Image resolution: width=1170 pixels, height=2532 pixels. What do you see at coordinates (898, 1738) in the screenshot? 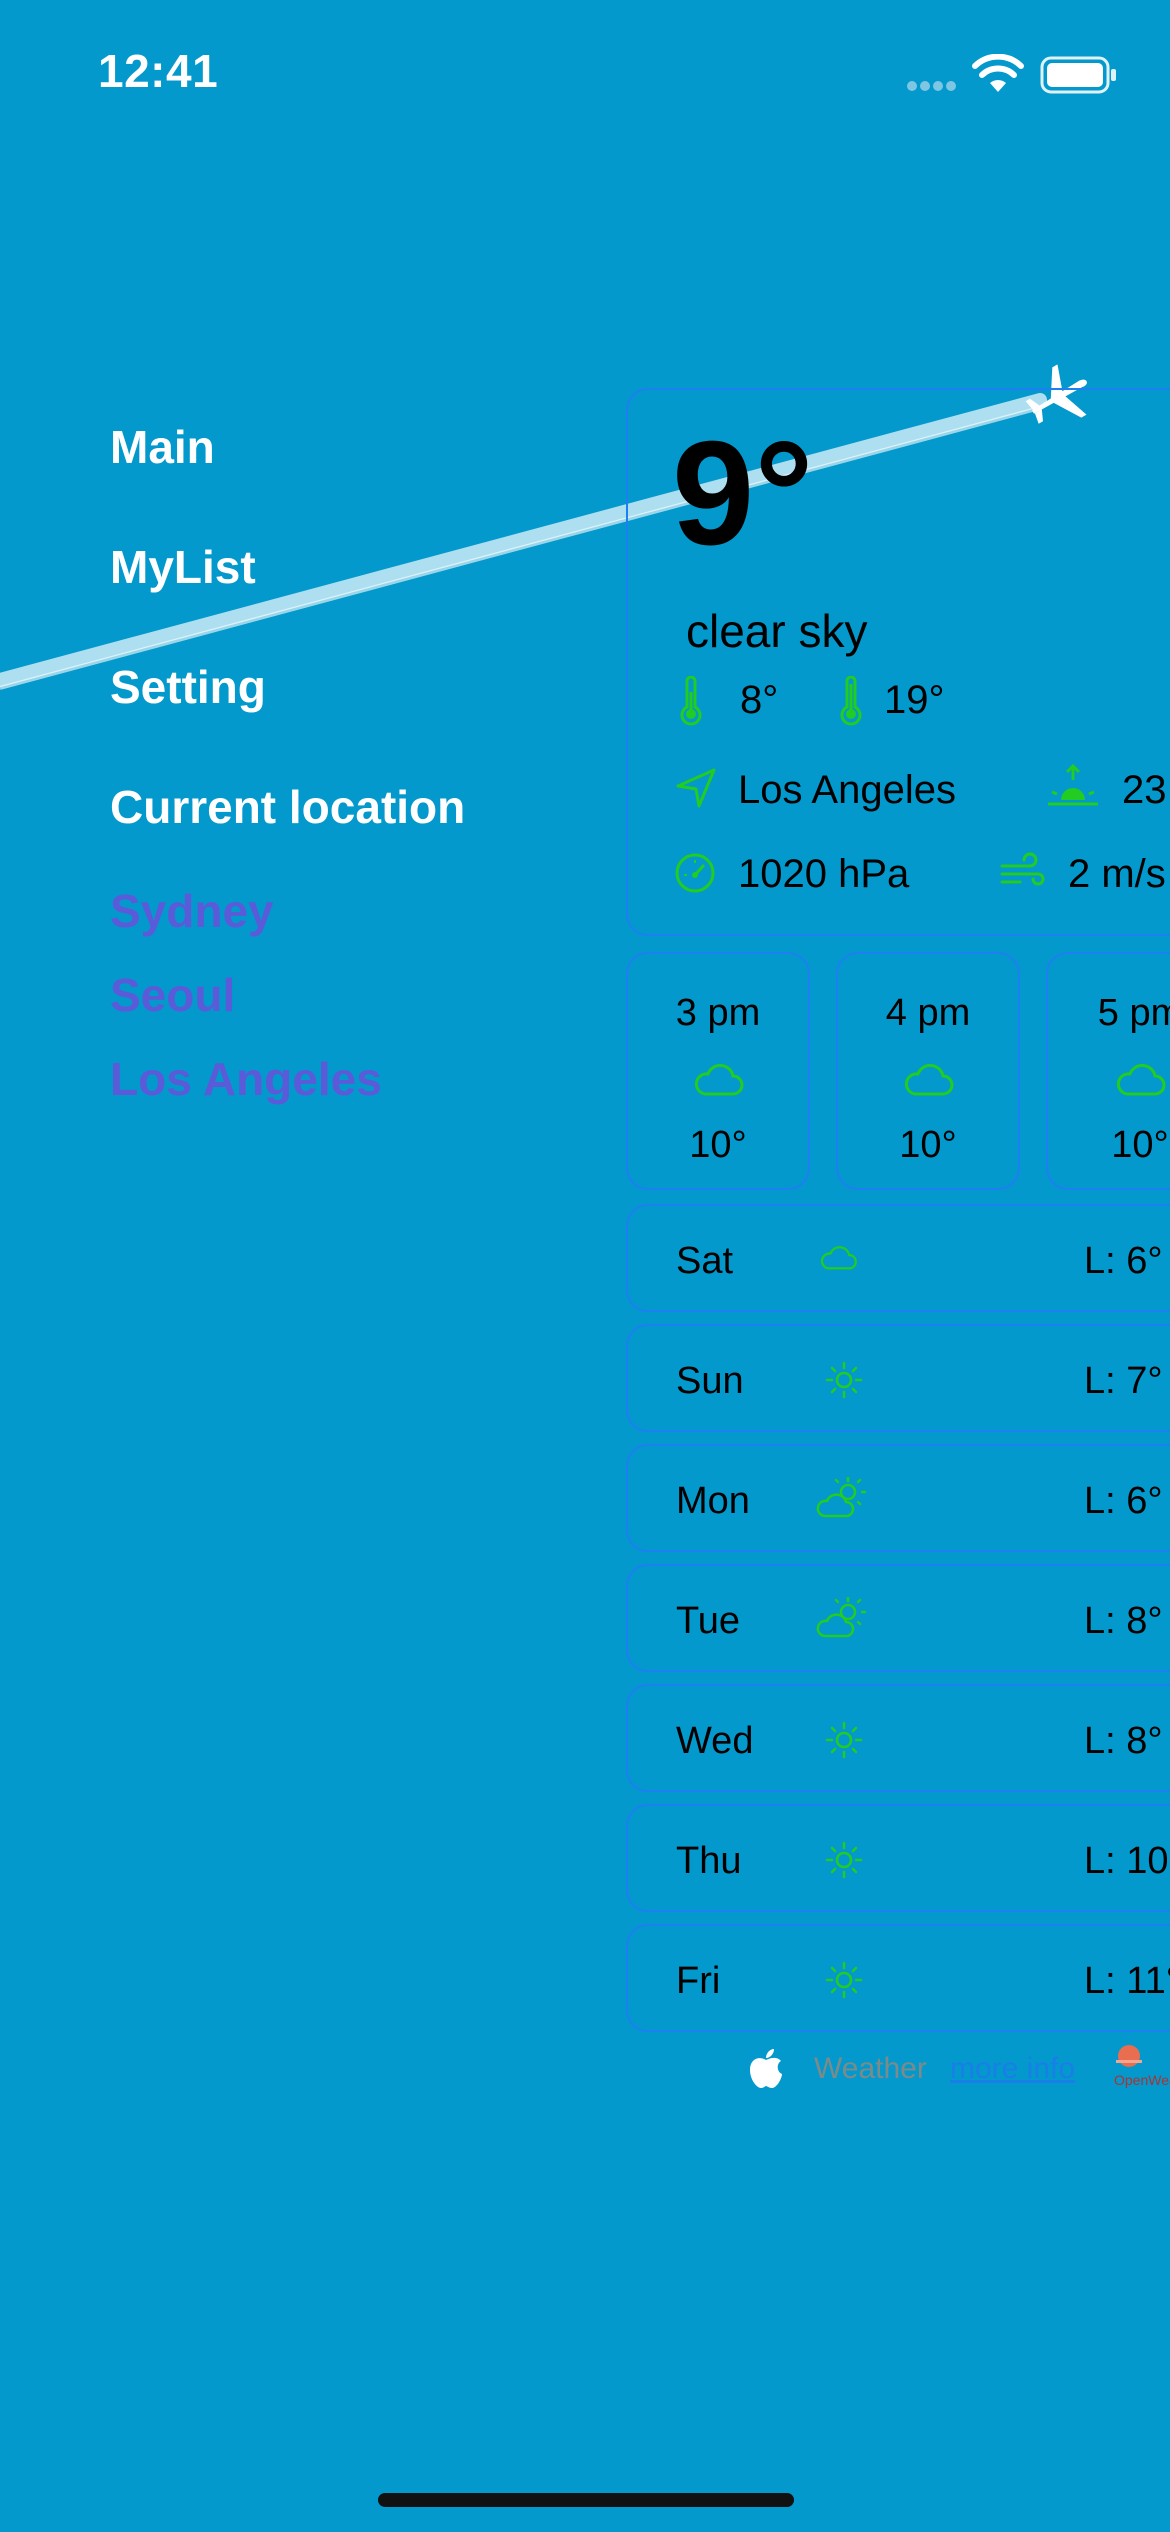
I see `daily-row: Wed L: 8°` at bounding box center [898, 1738].